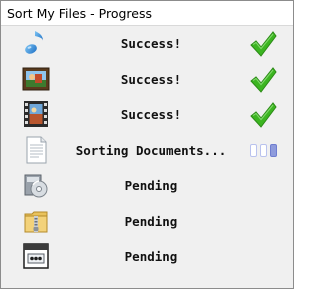 The image size is (320, 289). I want to click on task-row-applications: Pending, so click(147, 257).